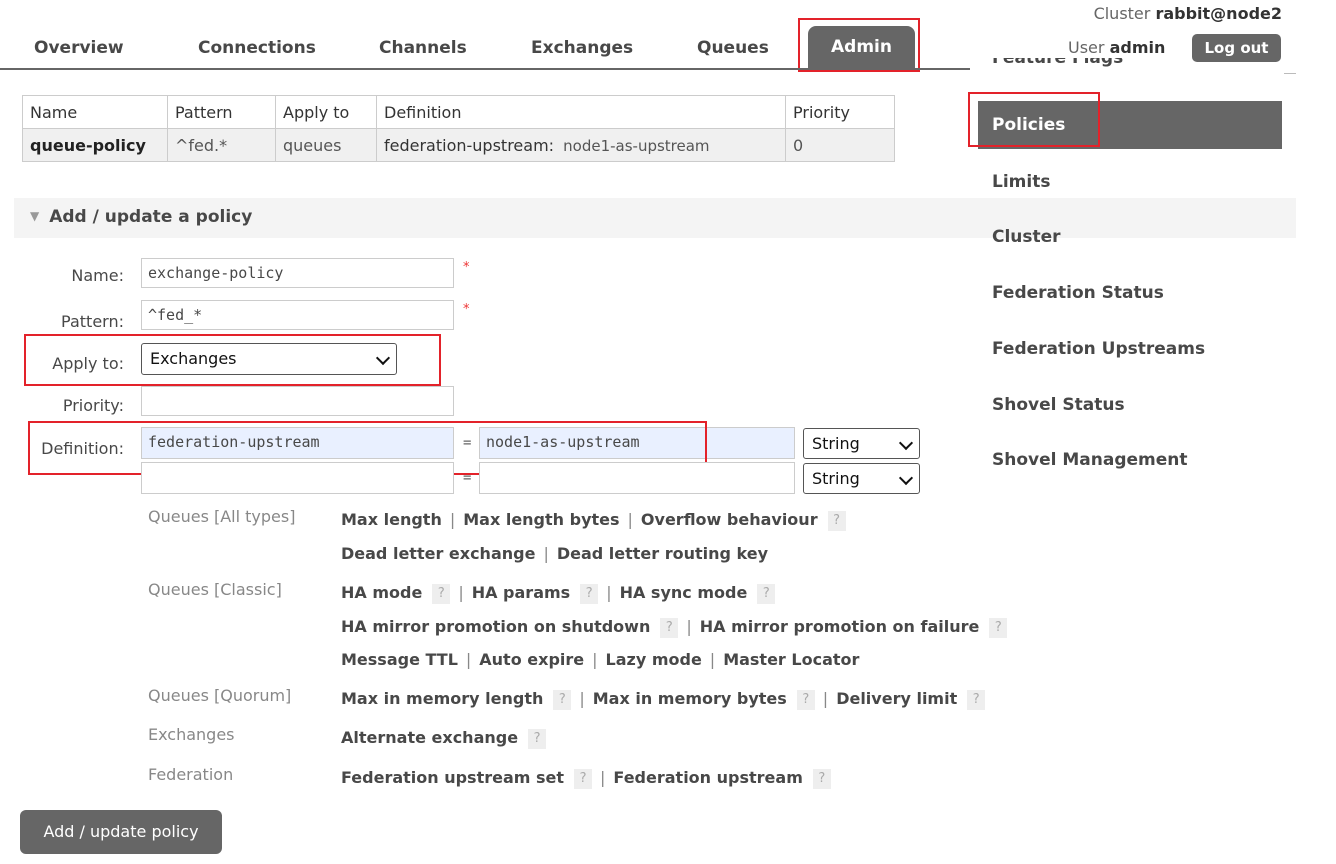 This screenshot has width=1336, height=864. I want to click on help-link: HA sync mode, so click(684, 592).